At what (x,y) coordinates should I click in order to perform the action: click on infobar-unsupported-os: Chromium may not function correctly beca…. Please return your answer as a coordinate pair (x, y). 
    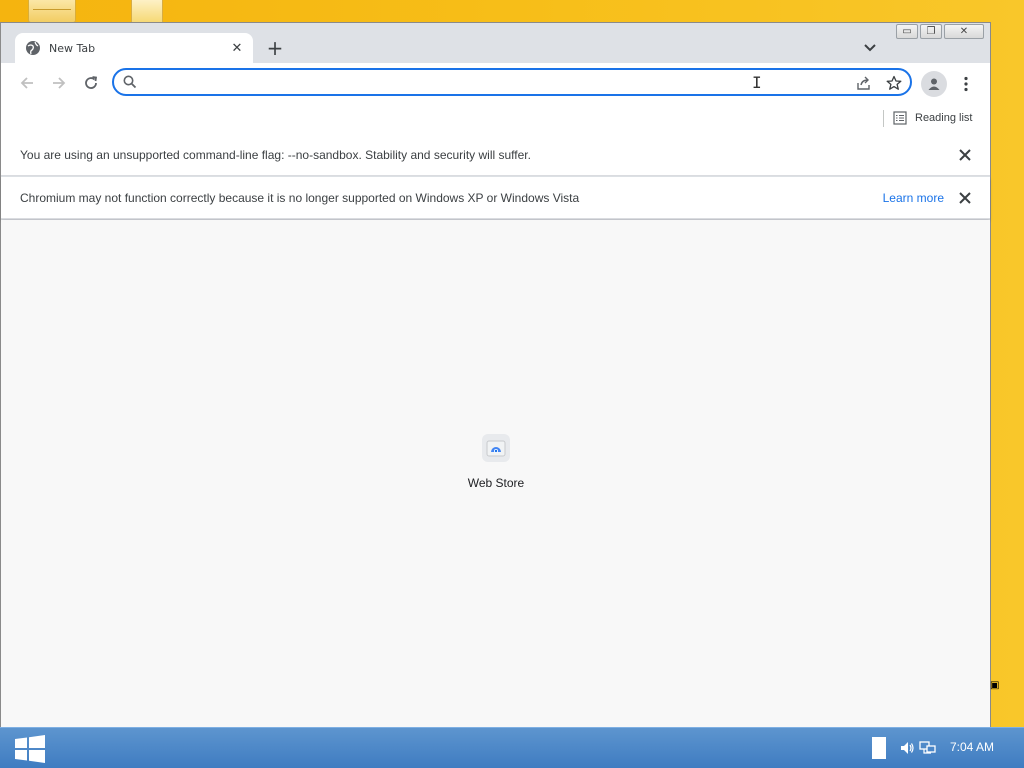
    Looking at the image, I should click on (495, 198).